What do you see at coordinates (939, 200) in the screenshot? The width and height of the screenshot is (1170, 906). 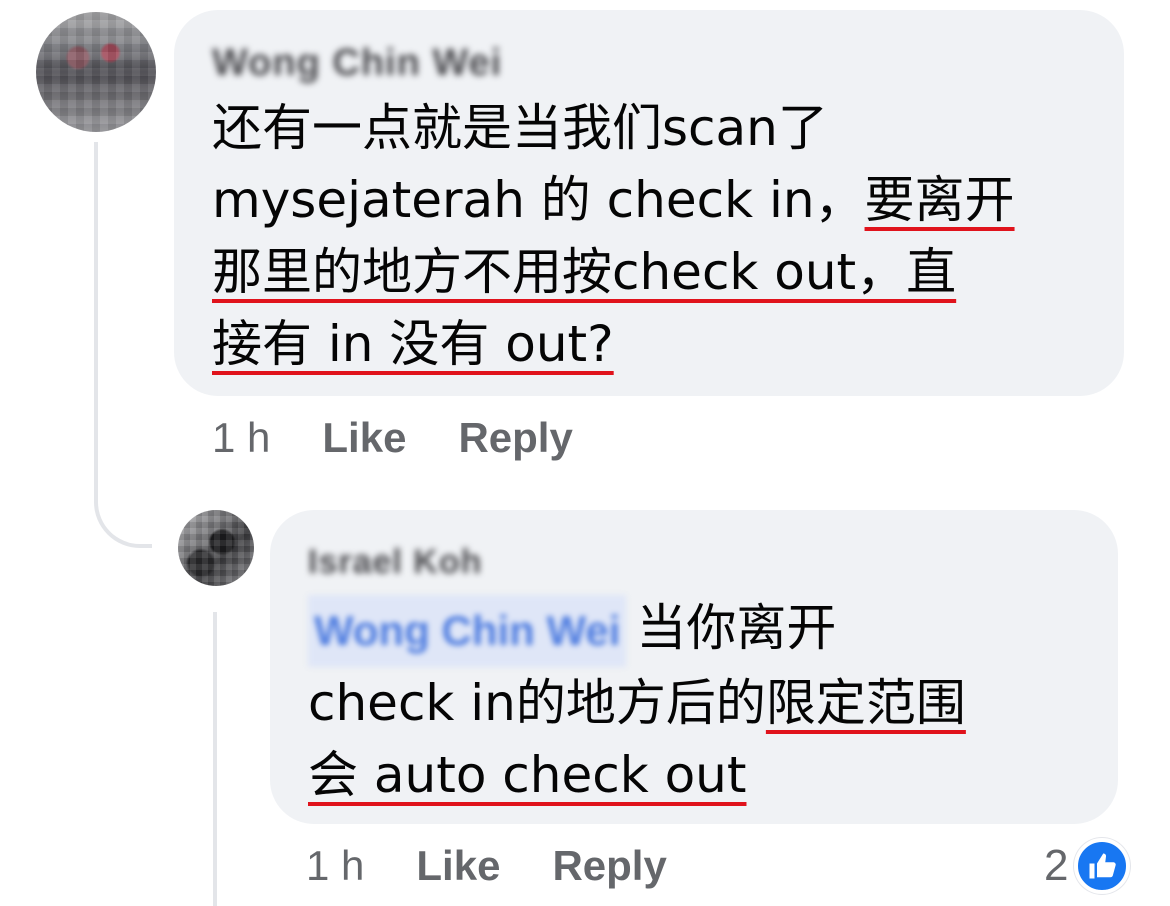 I see `underlined-text: 要离开` at bounding box center [939, 200].